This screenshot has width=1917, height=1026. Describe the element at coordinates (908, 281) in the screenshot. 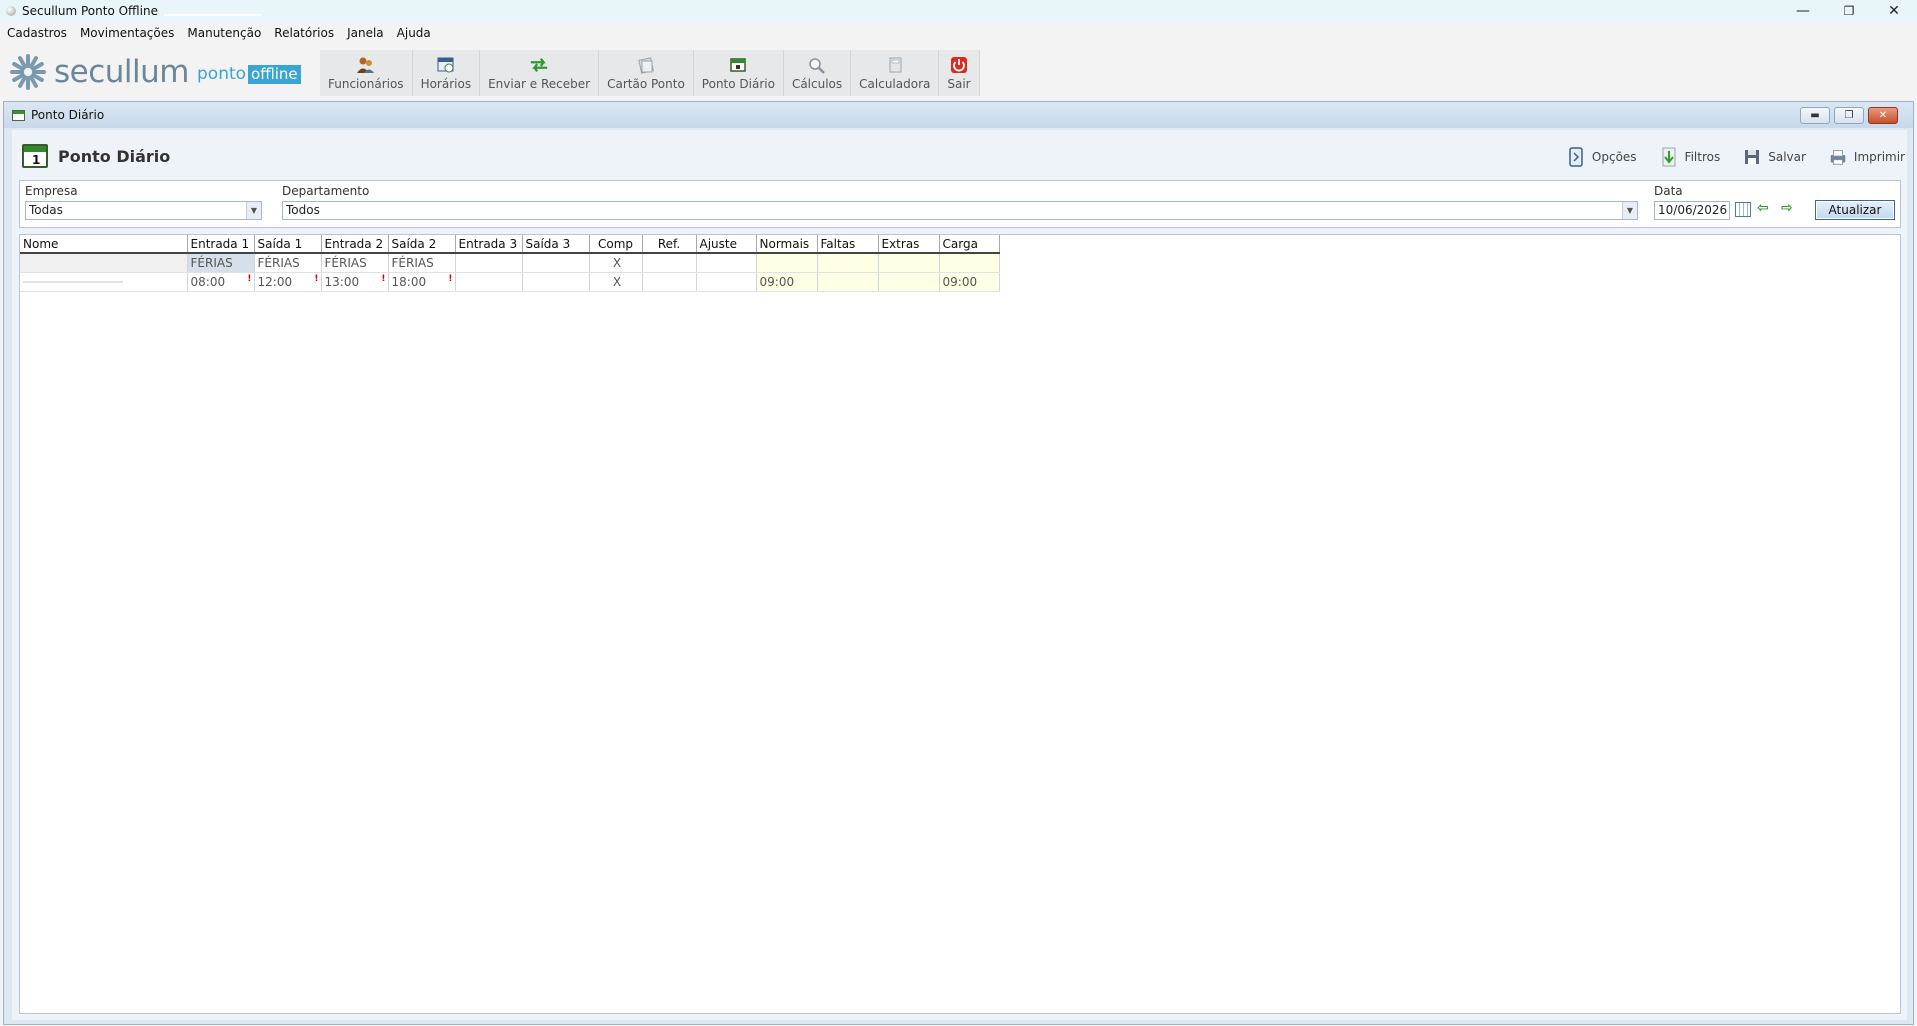

I see `cell-extras` at that location.